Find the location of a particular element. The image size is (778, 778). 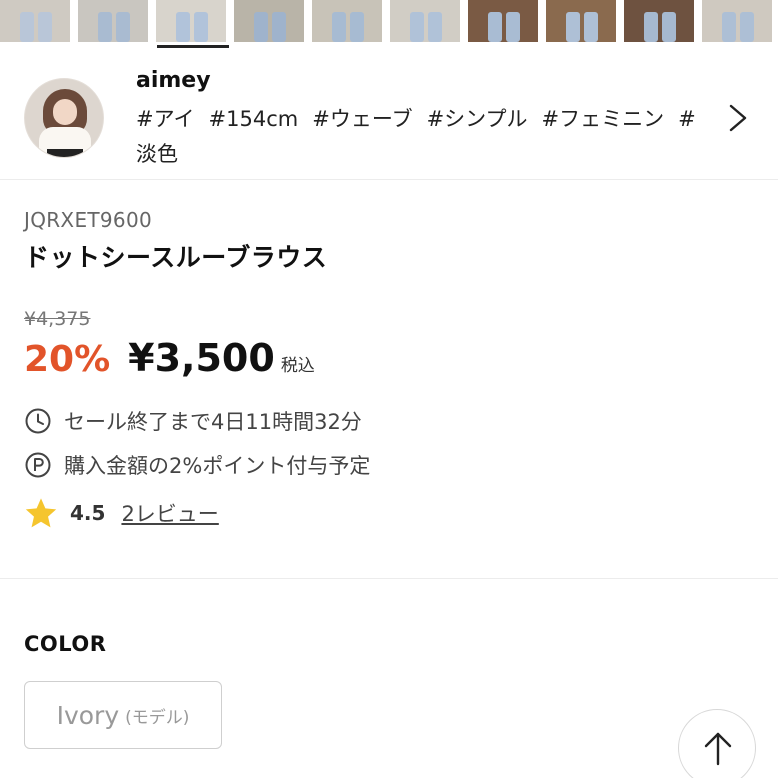

points-note: 購入金額の2%ポイント付与予定 is located at coordinates (197, 465).